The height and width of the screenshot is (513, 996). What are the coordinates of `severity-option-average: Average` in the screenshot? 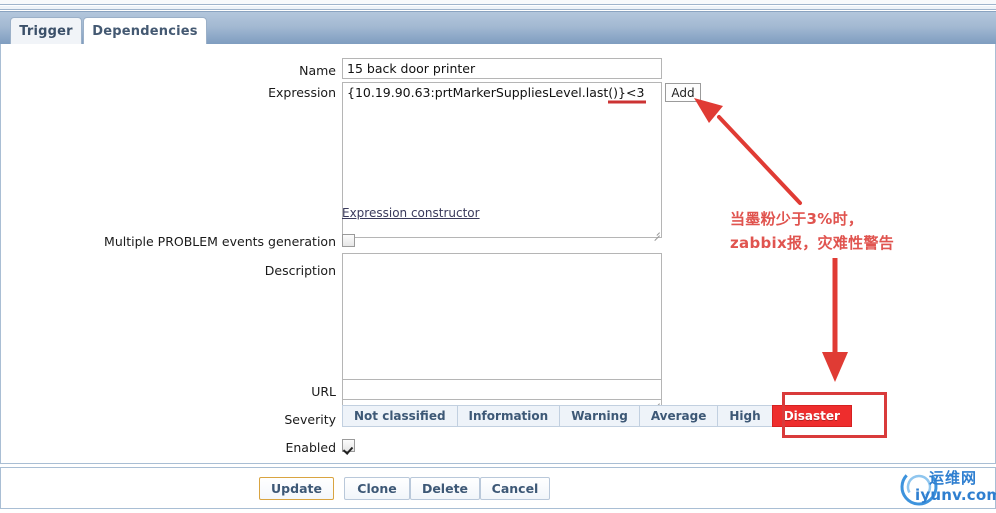 It's located at (678, 416).